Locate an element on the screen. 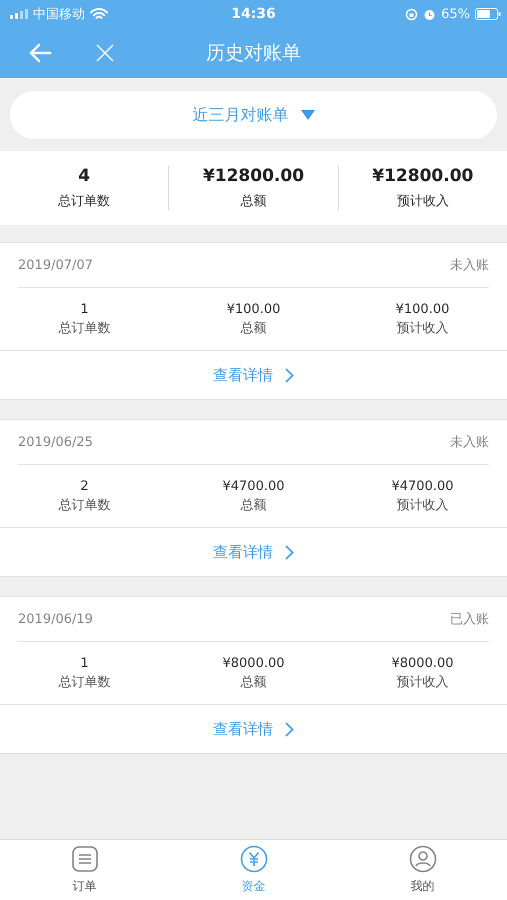 The width and height of the screenshot is (507, 900). tab-item: 资金 is located at coordinates (253, 870).